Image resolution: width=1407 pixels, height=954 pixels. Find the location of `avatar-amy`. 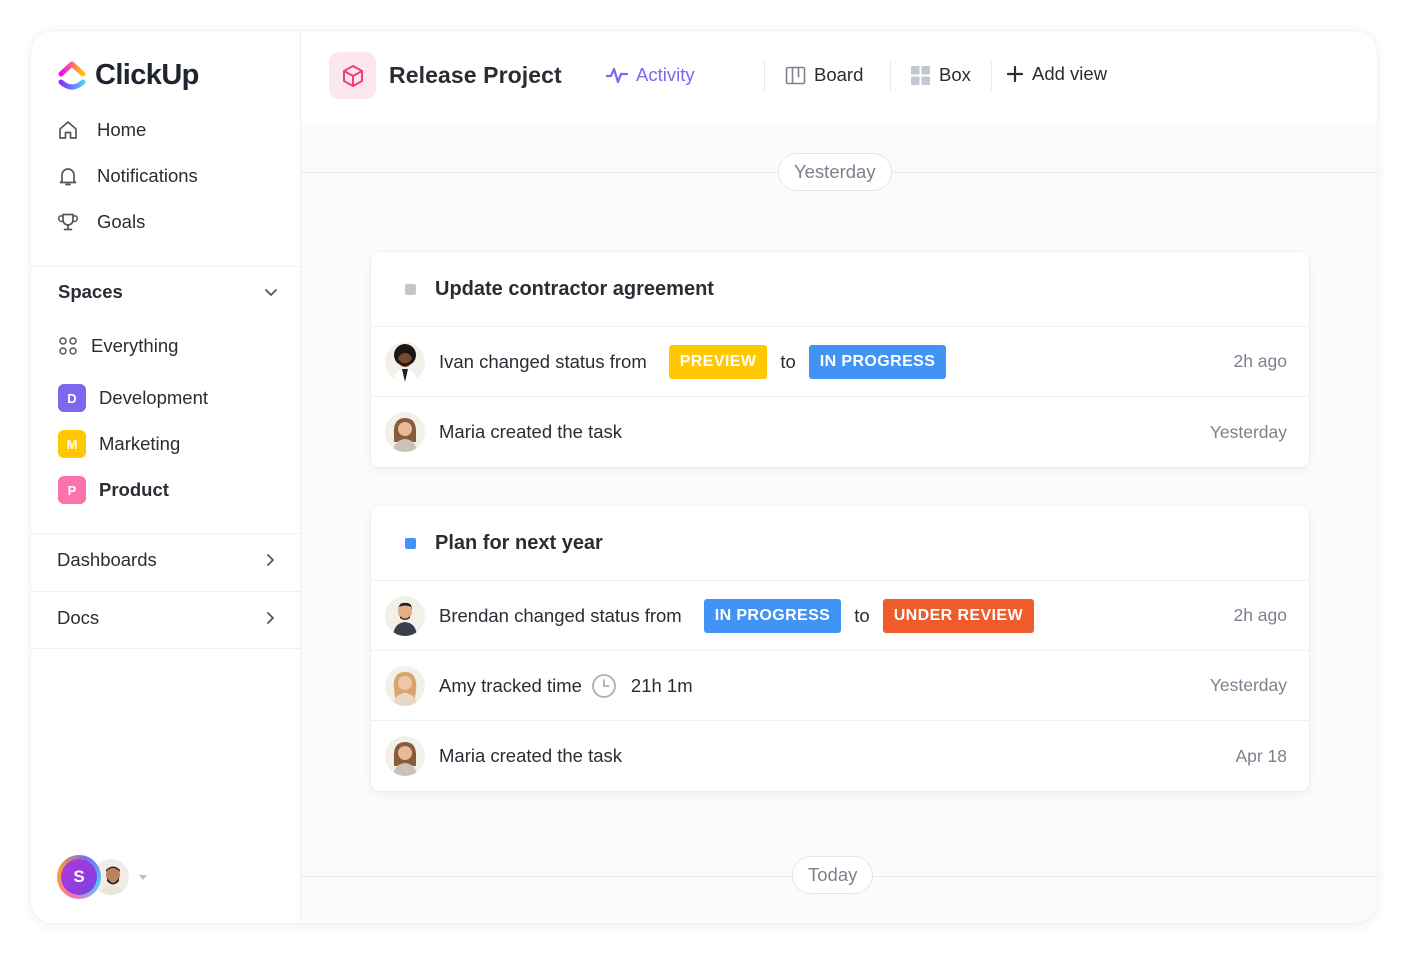

avatar-amy is located at coordinates (405, 685).